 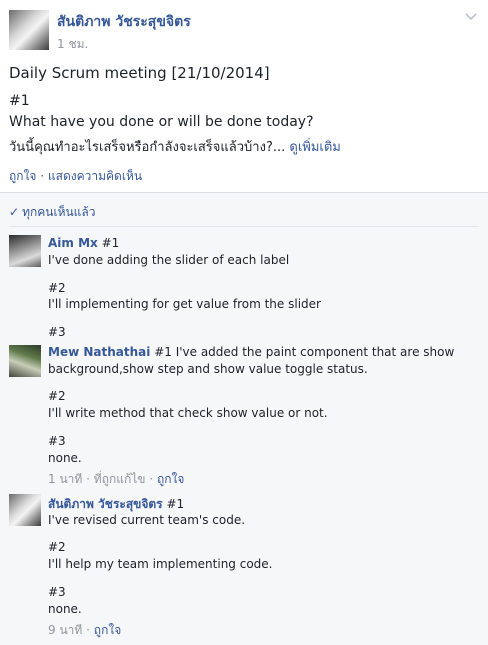 What do you see at coordinates (14, 212) in the screenshot?
I see `check-icon: ✓` at bounding box center [14, 212].